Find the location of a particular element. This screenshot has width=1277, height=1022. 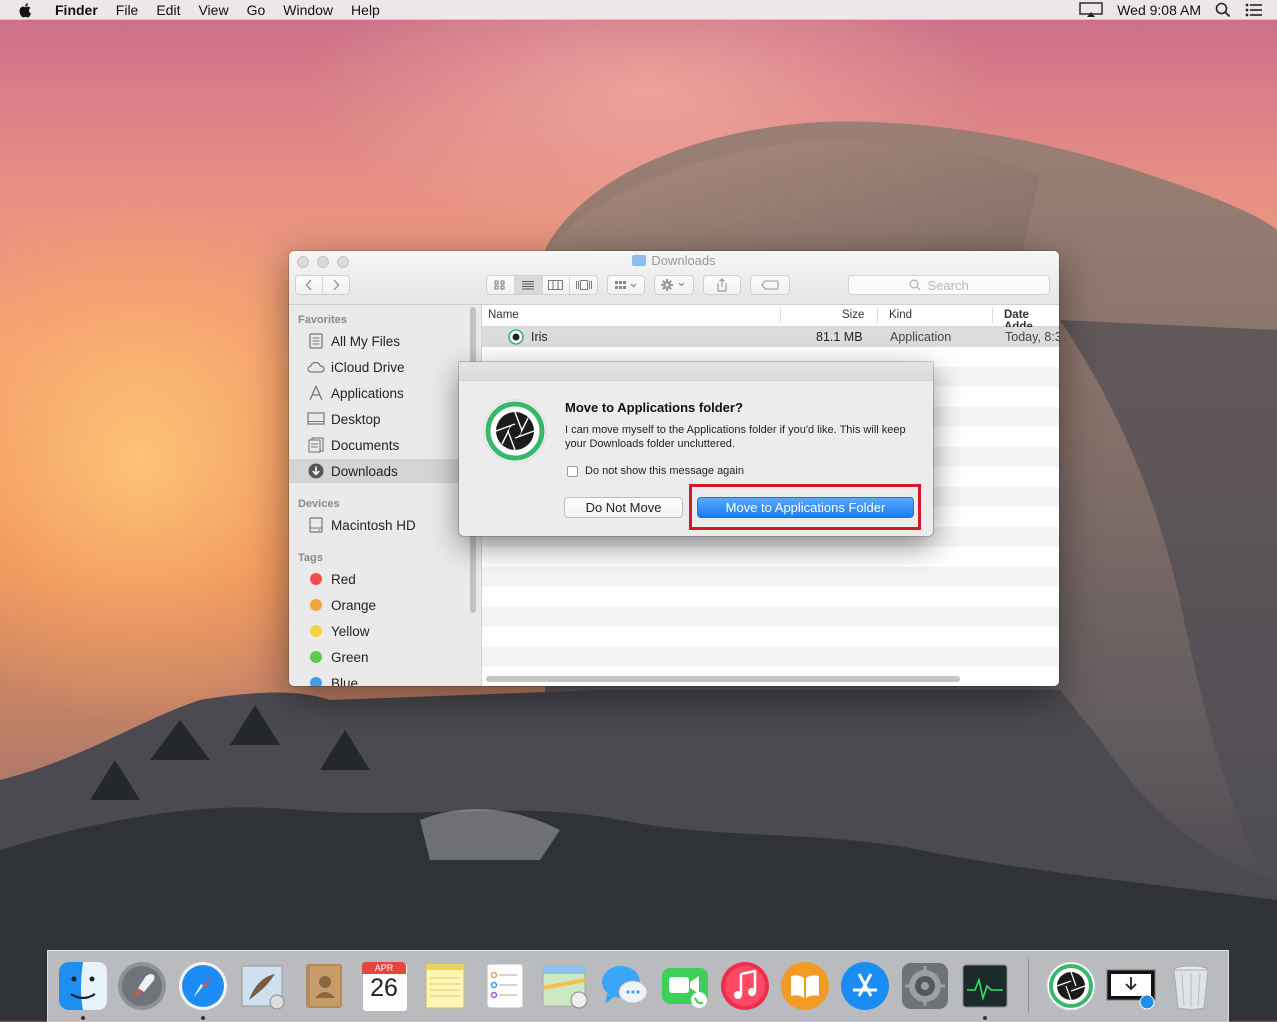

sidebar-tag-green: Green is located at coordinates (379, 657).